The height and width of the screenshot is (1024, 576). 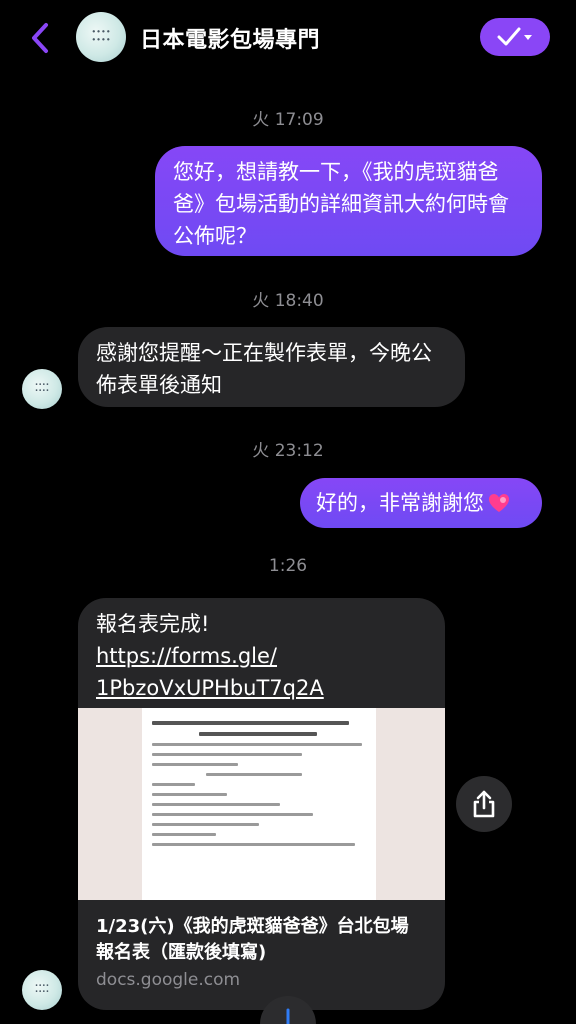 I want to click on message-text: 您好，想請教一下，《我的虎斑貓爸爸》包場活動的詳細資訊大約何時會公佈呢？, so click(x=341, y=204).